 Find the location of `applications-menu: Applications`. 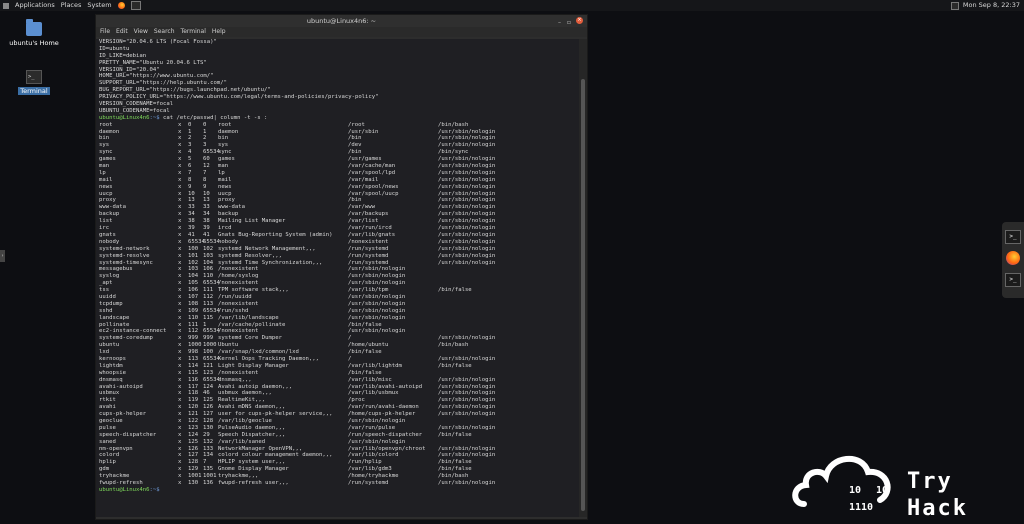

applications-menu: Applications is located at coordinates (35, 5).